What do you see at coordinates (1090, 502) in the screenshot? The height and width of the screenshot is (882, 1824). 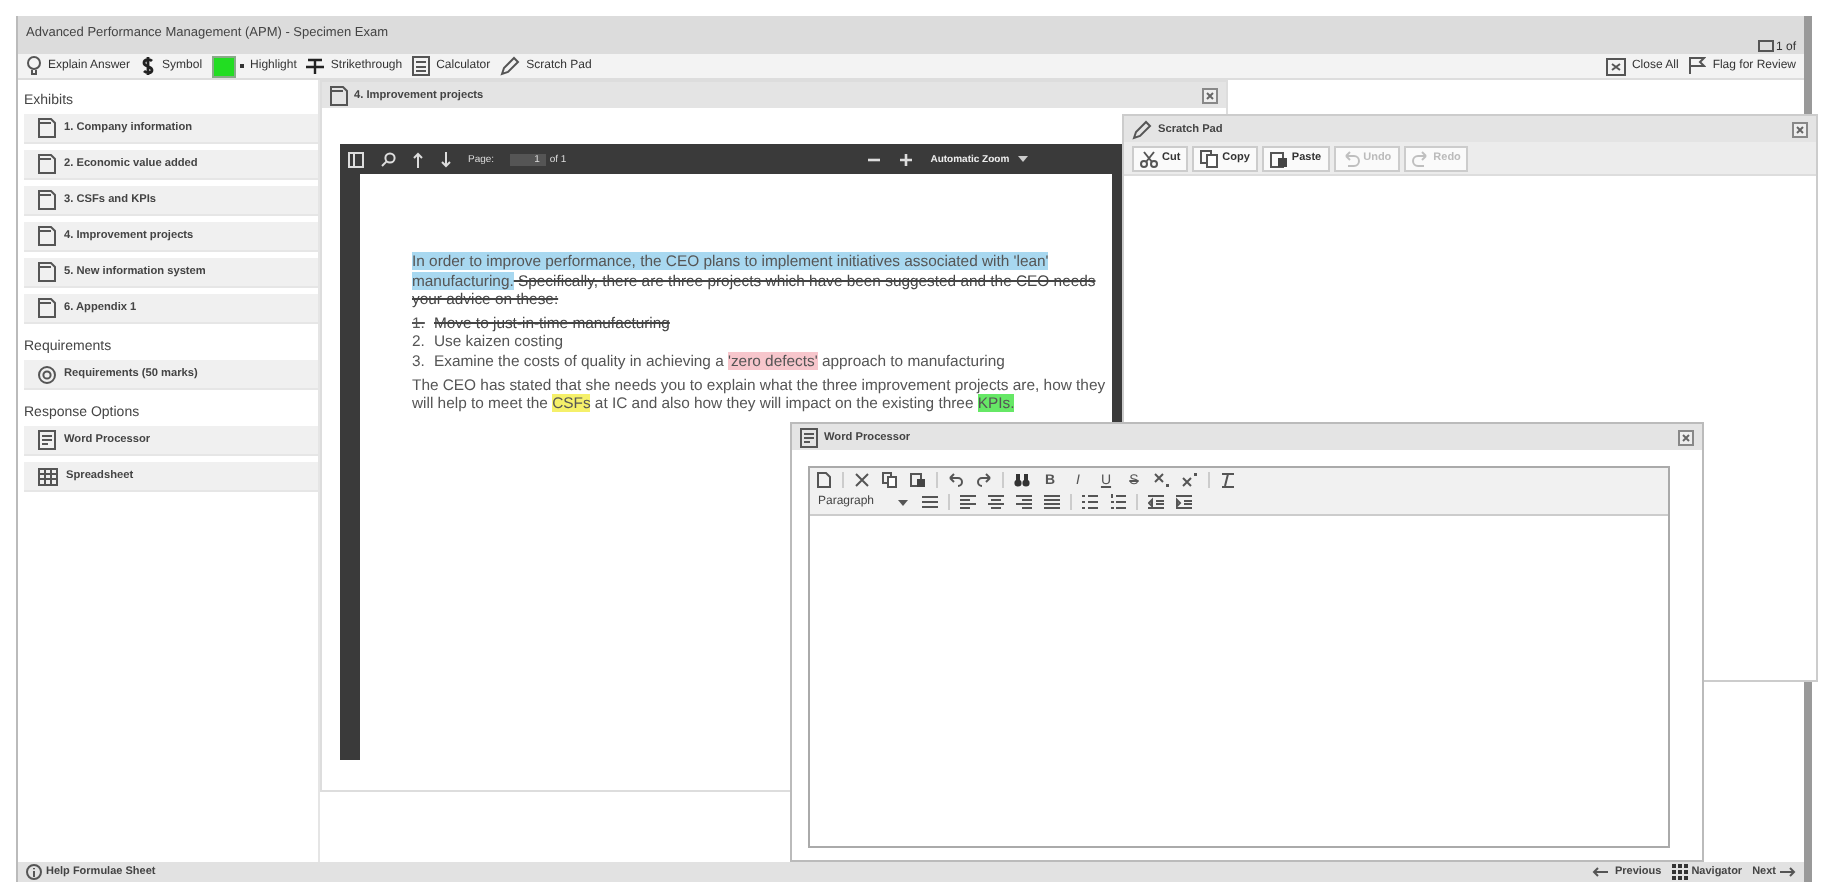 I see `bulleted-list-icon` at bounding box center [1090, 502].